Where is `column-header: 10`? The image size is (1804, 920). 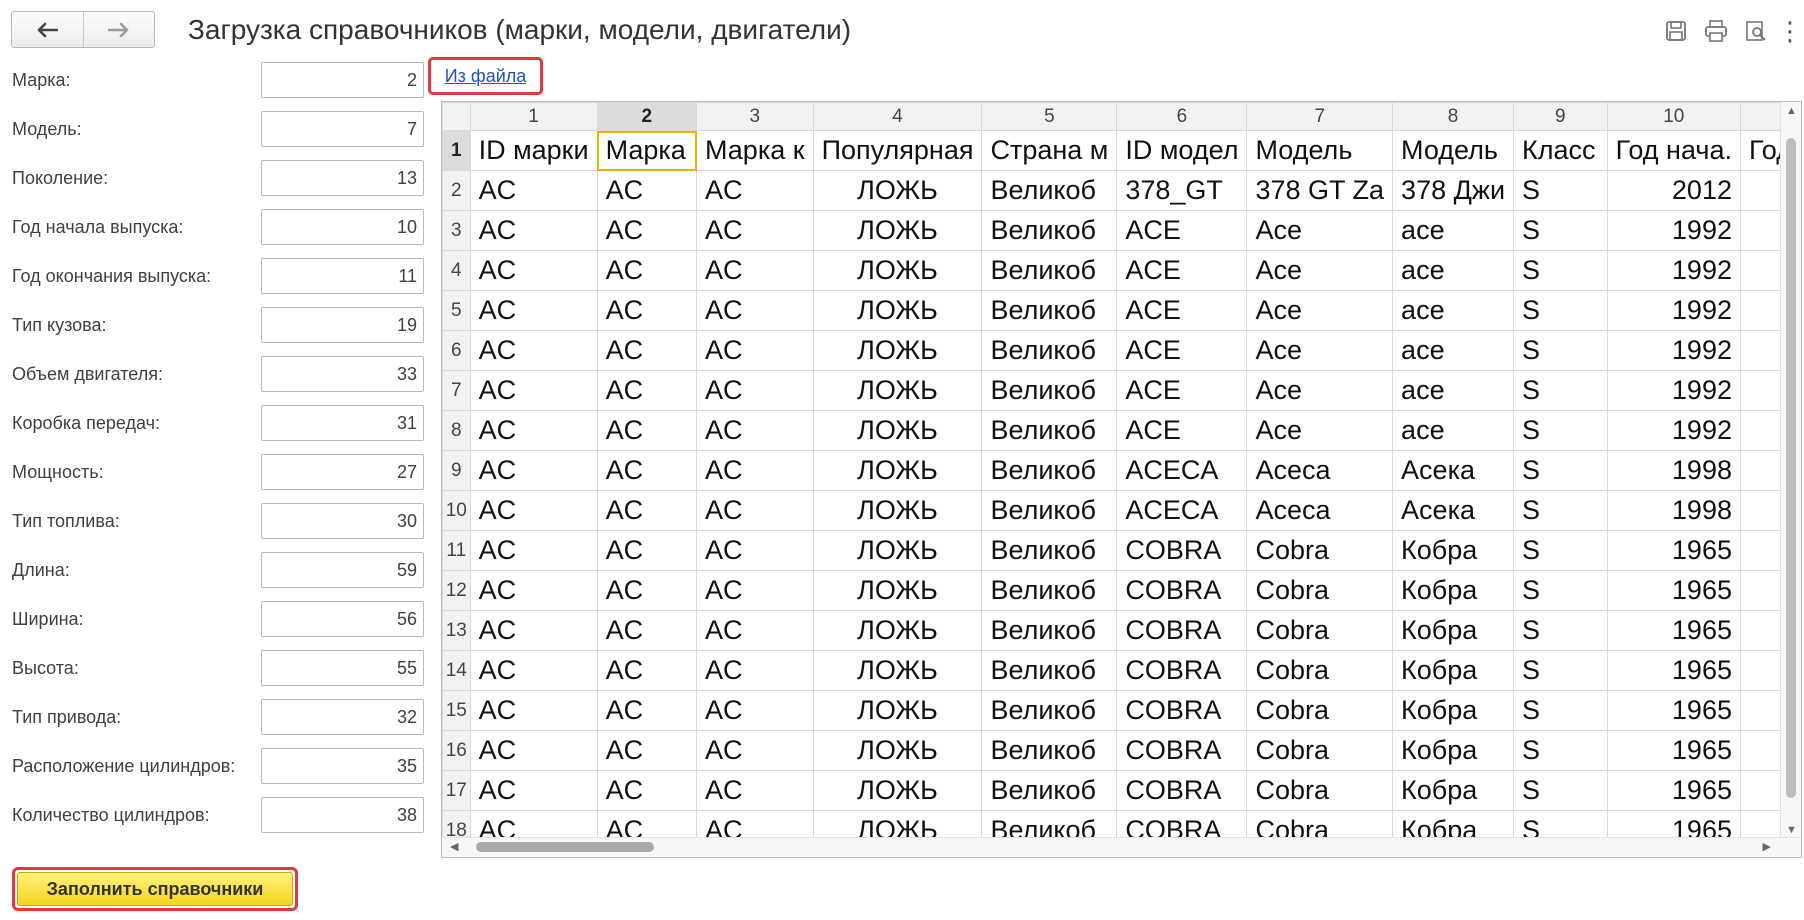 column-header: 10 is located at coordinates (1673, 116).